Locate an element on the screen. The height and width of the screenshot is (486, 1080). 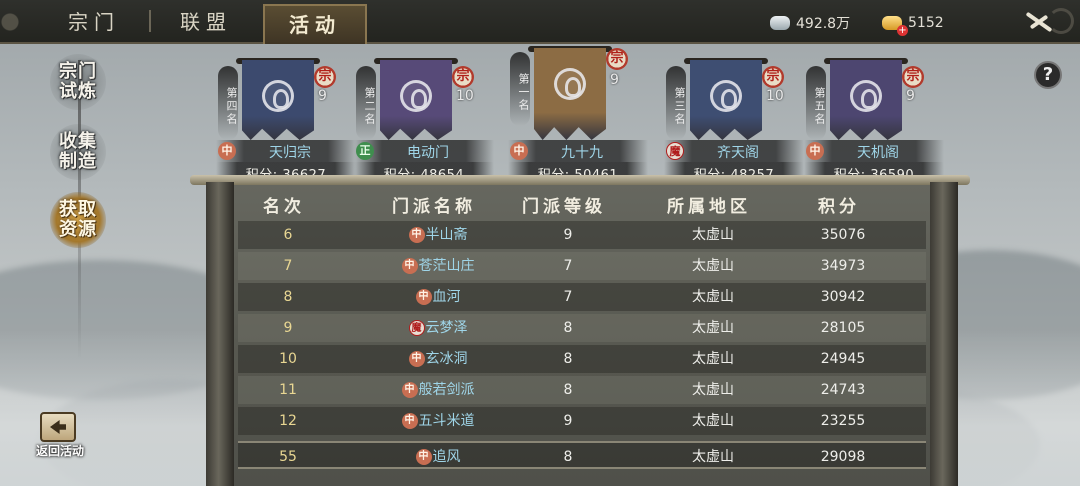
table-row: 9 魔云梦泽 8 太虚山 28105 is located at coordinates (582, 328).